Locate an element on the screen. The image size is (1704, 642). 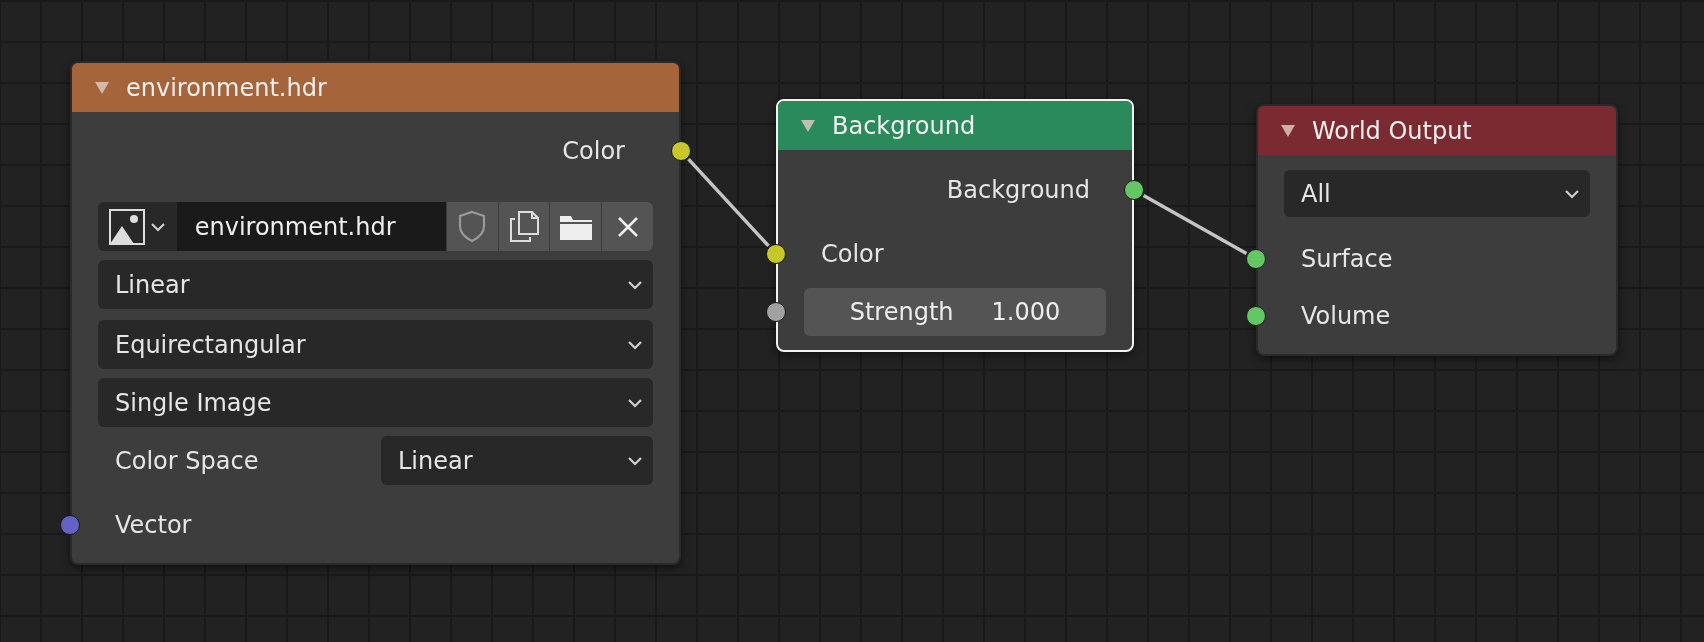
socket-label: Volume is located at coordinates (1346, 316).